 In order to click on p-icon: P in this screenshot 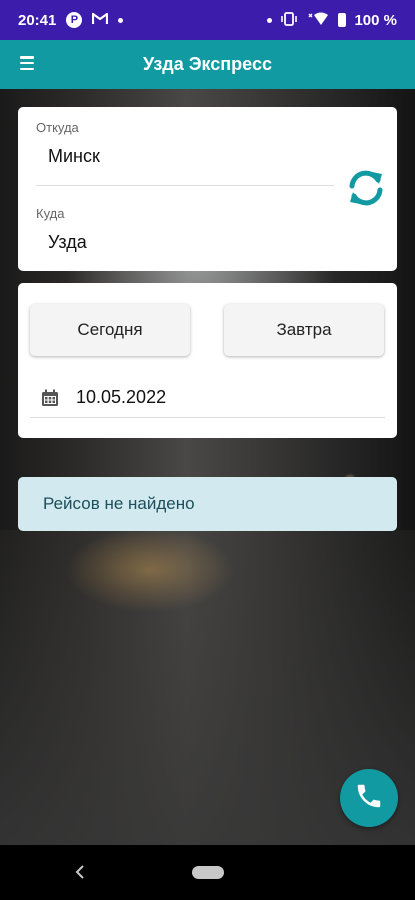, I will do `click(74, 20)`.